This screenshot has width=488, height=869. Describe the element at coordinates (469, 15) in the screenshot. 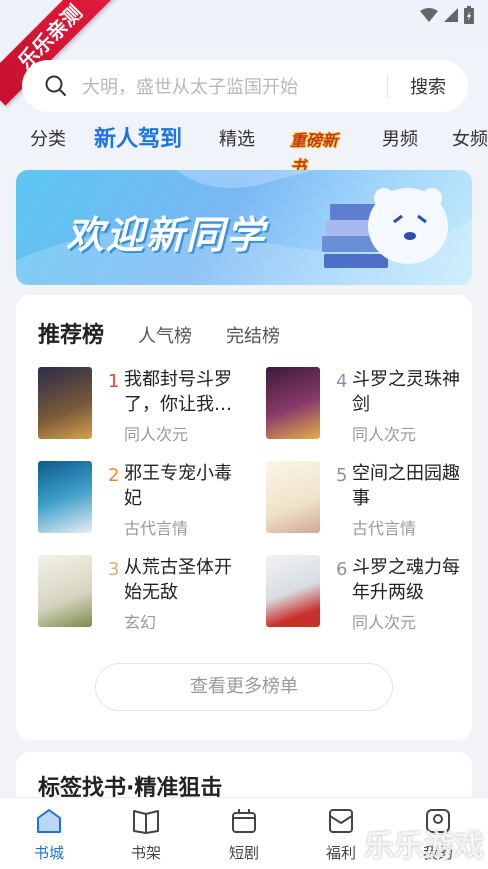

I see `battery-icon` at that location.